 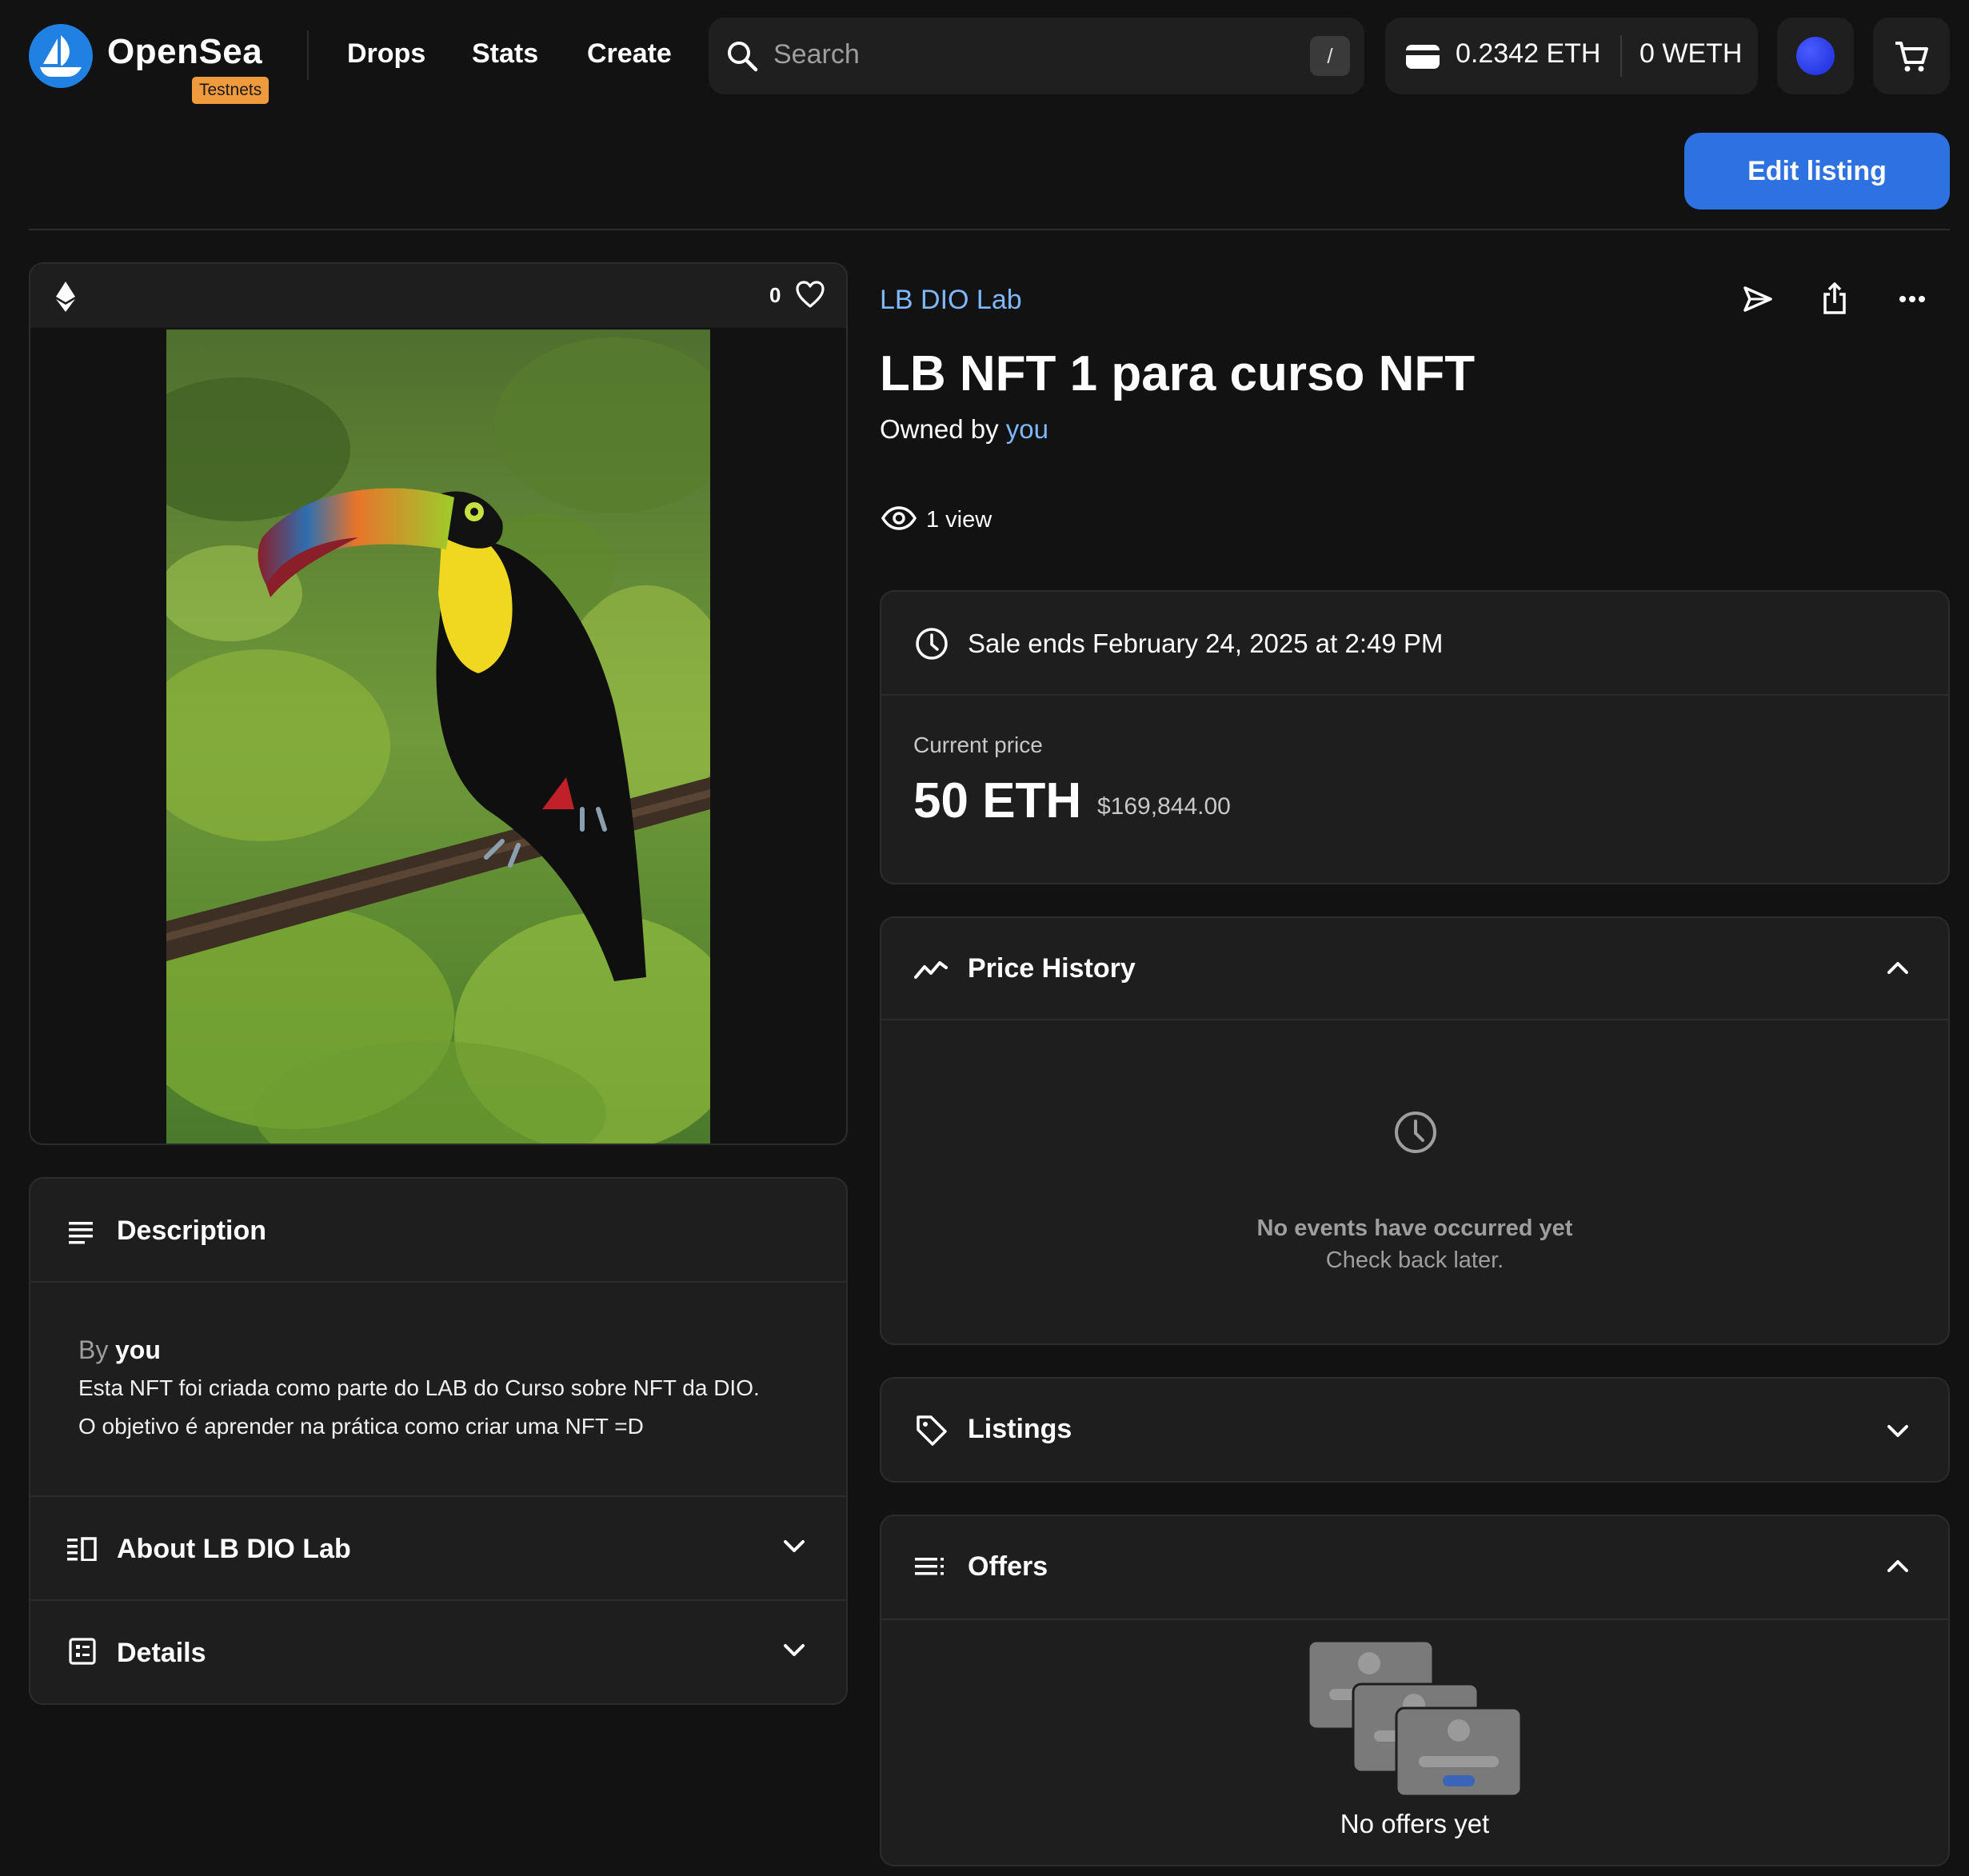 I want to click on more-options-icon, so click(x=1912, y=299).